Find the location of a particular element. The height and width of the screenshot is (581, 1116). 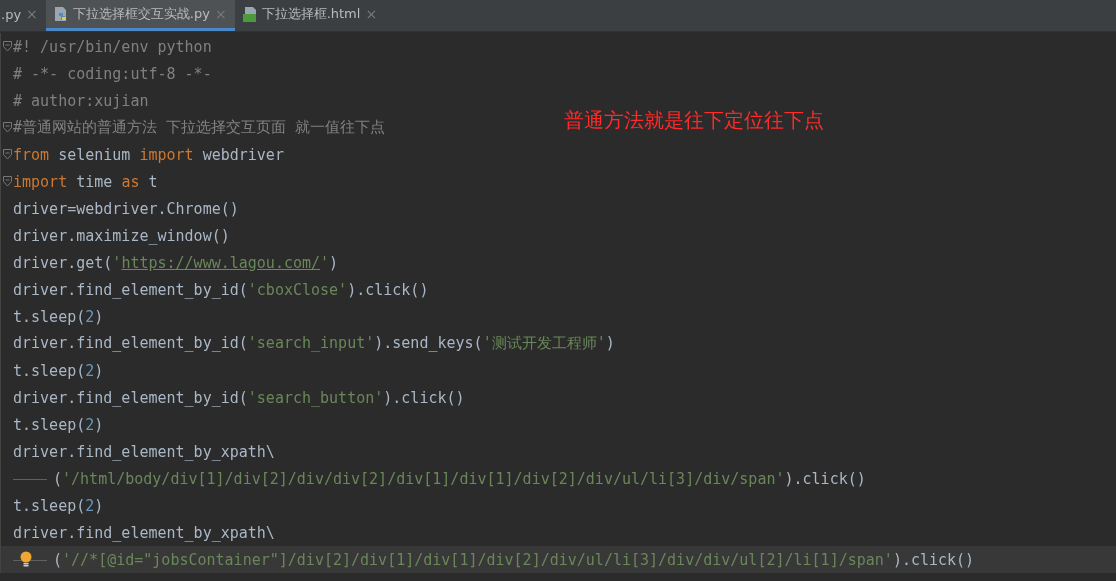

code-text: driver.maximize_window() is located at coordinates (121, 235).